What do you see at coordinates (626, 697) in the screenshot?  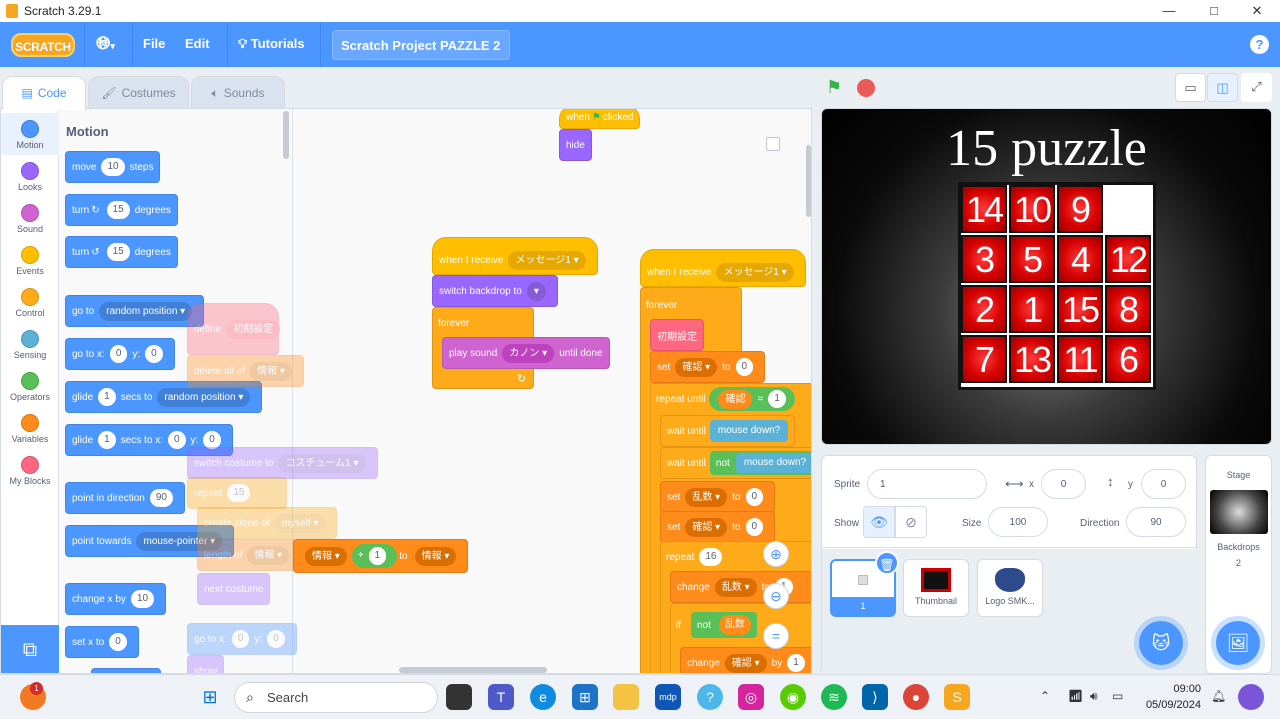 I see `file-explorer-icon` at bounding box center [626, 697].